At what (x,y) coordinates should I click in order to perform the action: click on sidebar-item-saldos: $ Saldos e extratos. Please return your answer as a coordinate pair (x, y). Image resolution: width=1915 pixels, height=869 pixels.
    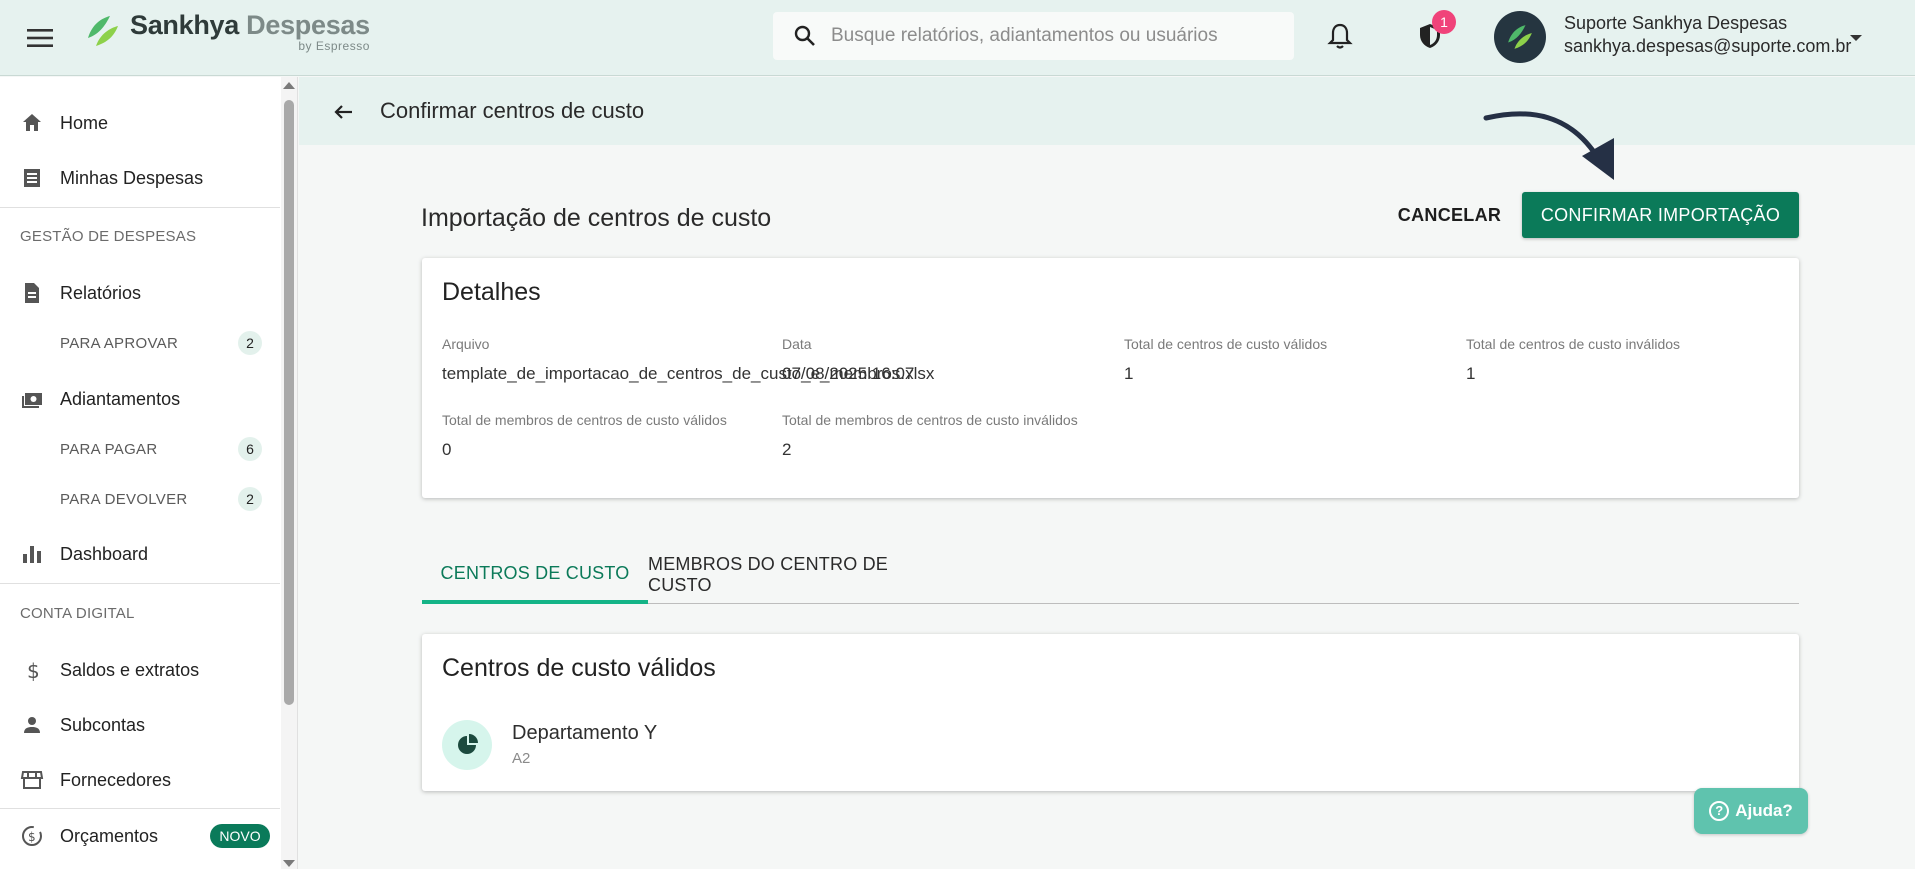
    Looking at the image, I should click on (140, 670).